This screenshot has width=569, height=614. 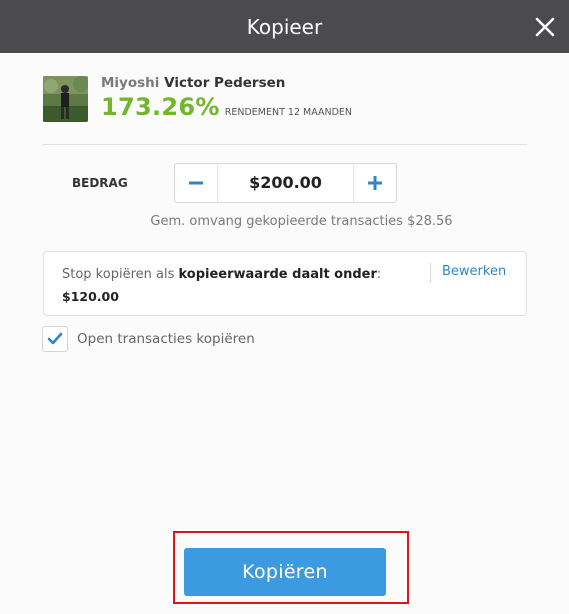 I want to click on open-trades-label: Open transacties kopiëren, so click(x=166, y=339).